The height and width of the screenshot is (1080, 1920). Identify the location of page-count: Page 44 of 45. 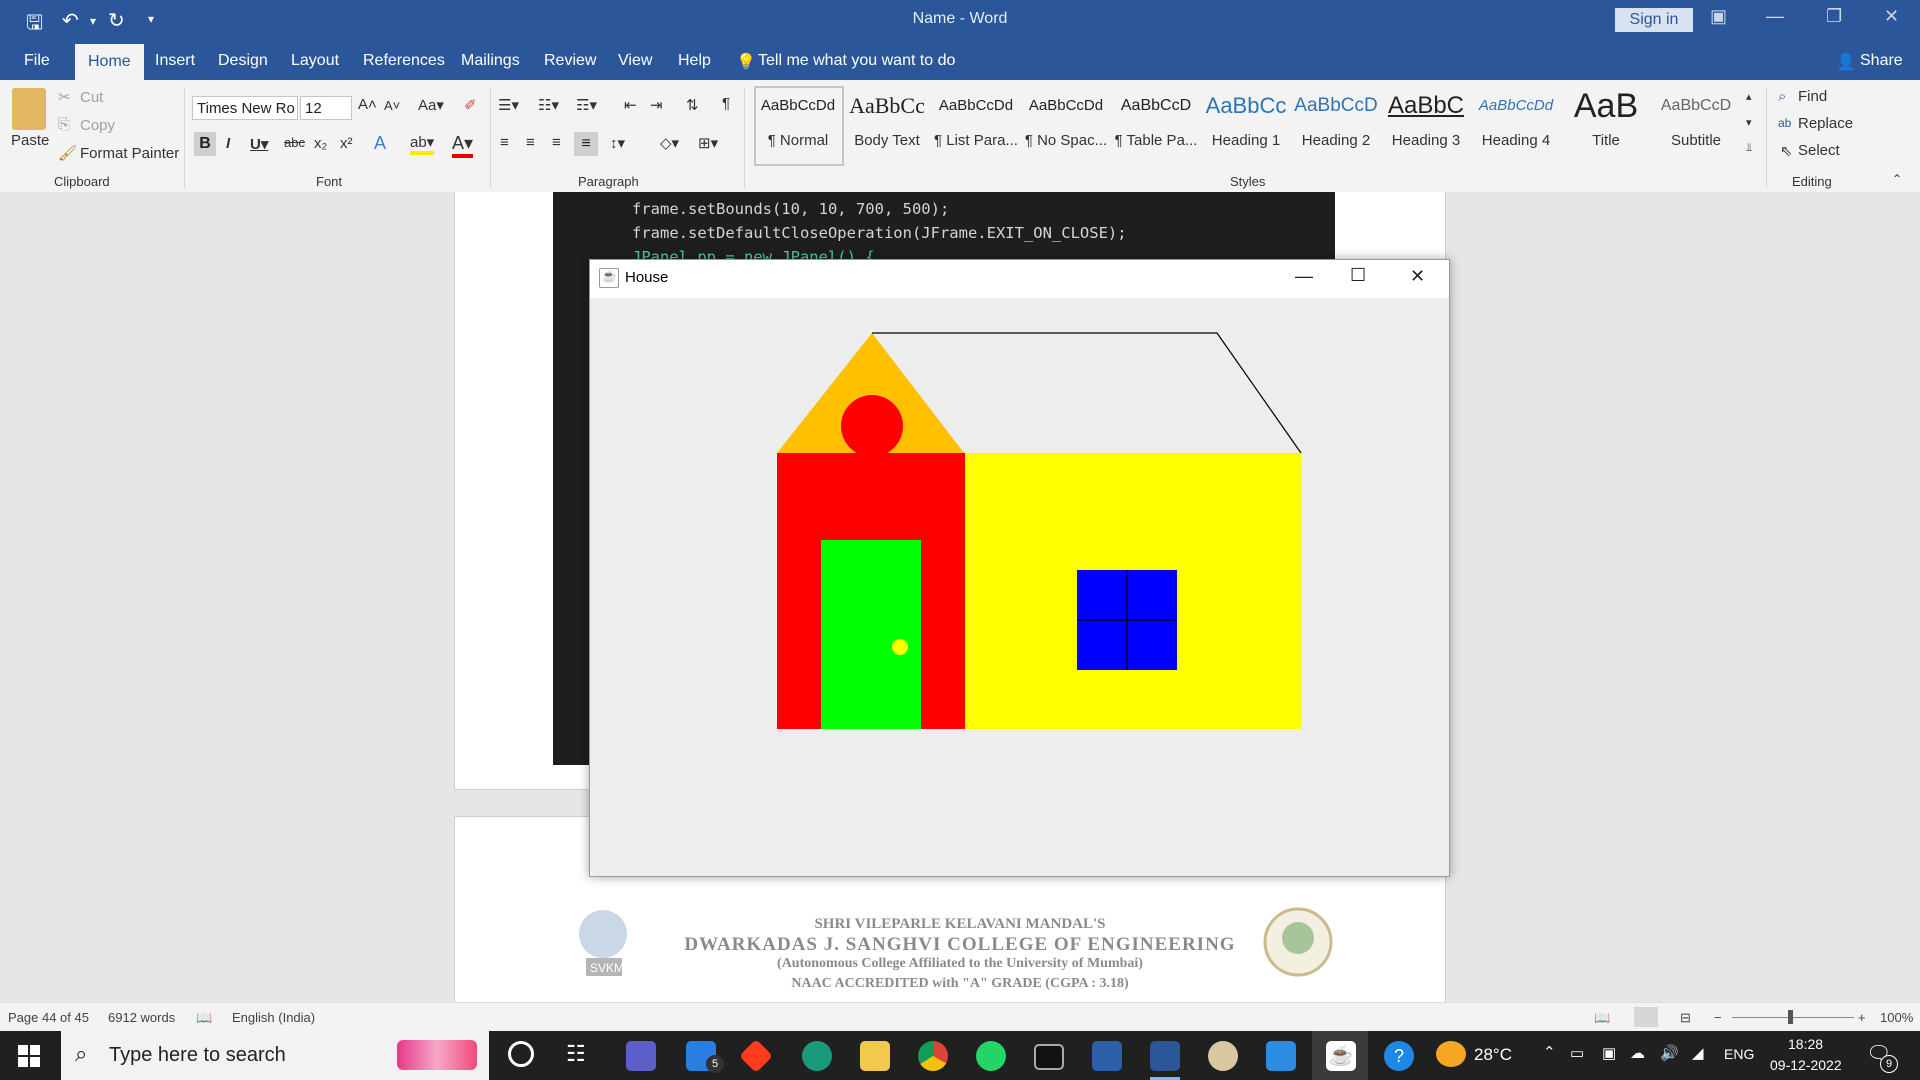
(48, 1017).